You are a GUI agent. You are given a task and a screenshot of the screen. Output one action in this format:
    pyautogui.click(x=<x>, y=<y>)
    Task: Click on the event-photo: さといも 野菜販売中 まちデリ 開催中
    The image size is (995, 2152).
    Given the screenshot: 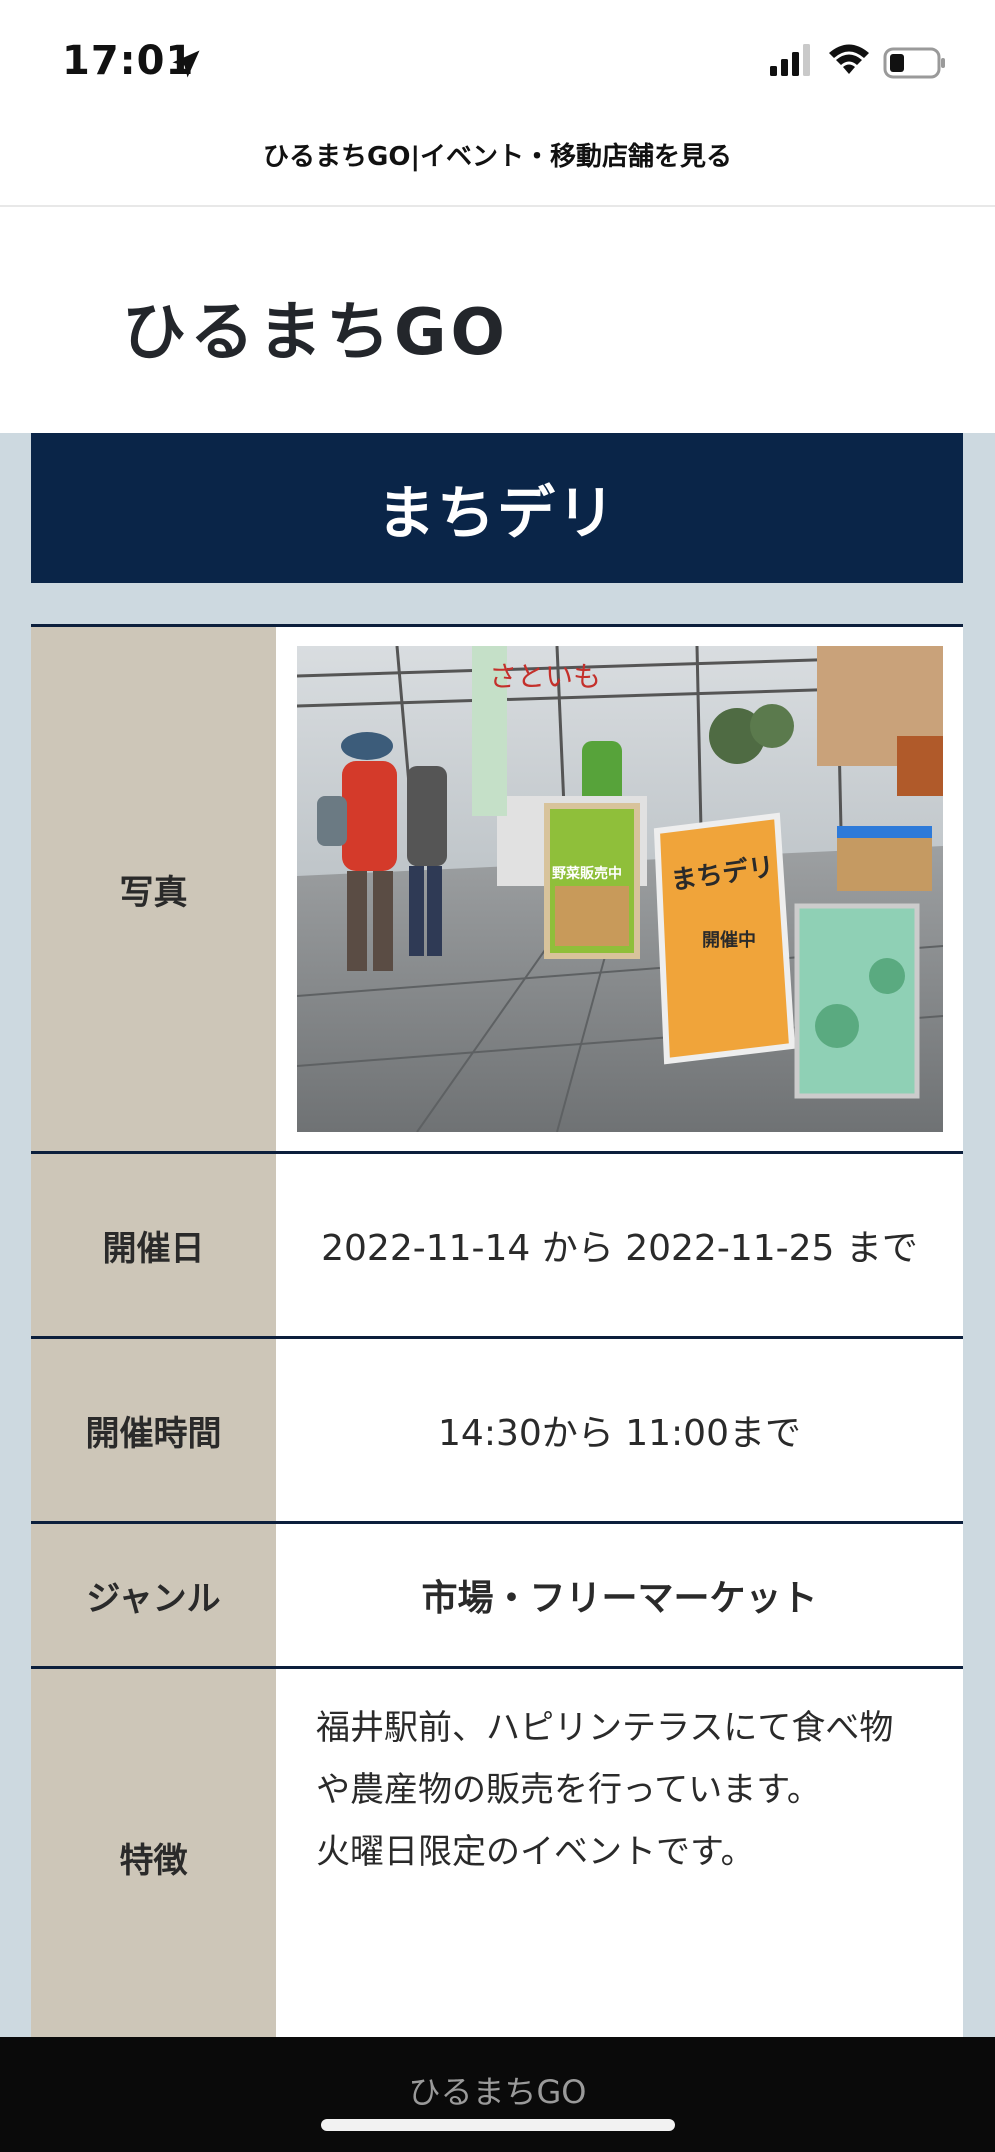 What is the action you would take?
    pyautogui.click(x=619, y=889)
    